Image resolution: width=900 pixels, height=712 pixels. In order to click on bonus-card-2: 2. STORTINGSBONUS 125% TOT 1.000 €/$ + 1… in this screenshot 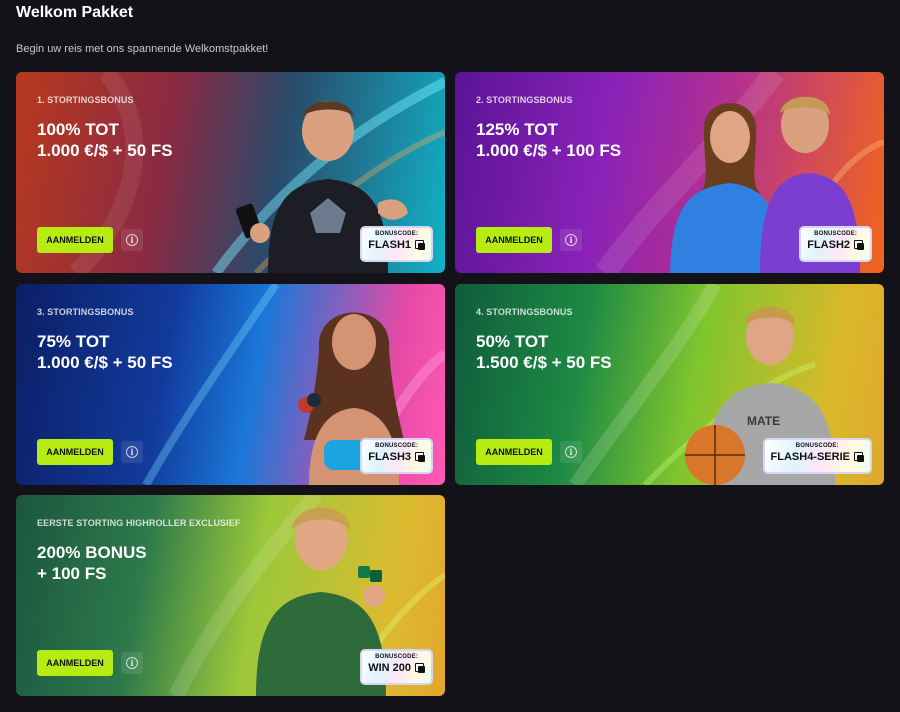, I will do `click(669, 172)`.